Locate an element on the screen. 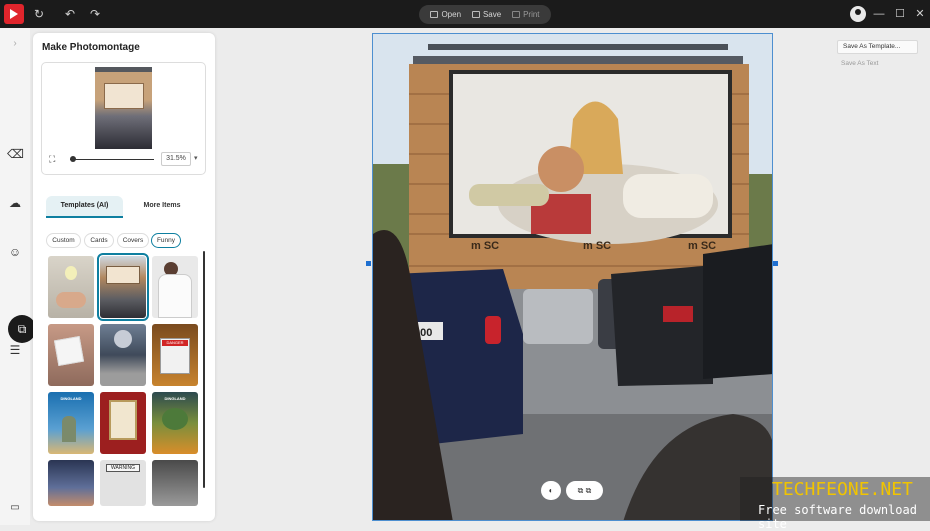 The image size is (930, 531). zoom-slider is located at coordinates (112, 159).